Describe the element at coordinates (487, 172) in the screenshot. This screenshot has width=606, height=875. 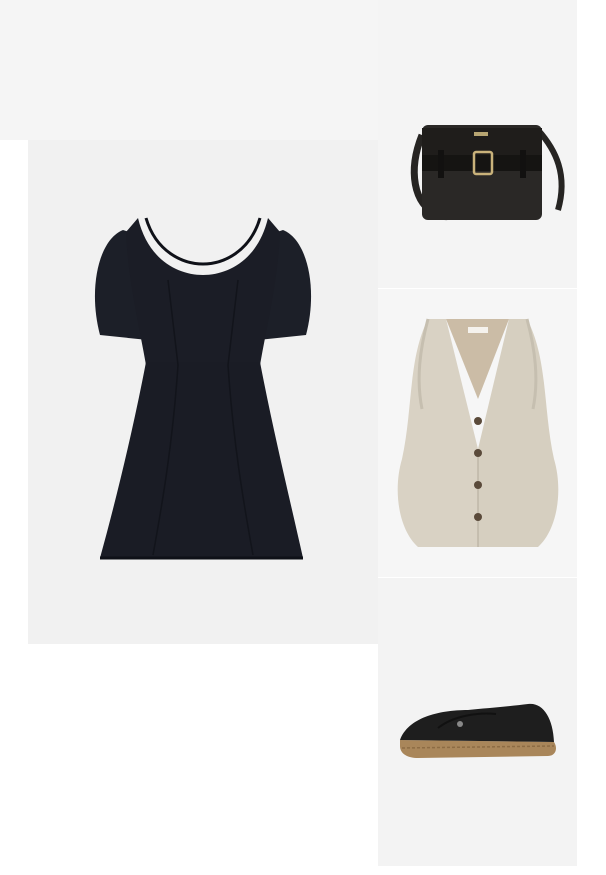
I see `bag-image` at that location.